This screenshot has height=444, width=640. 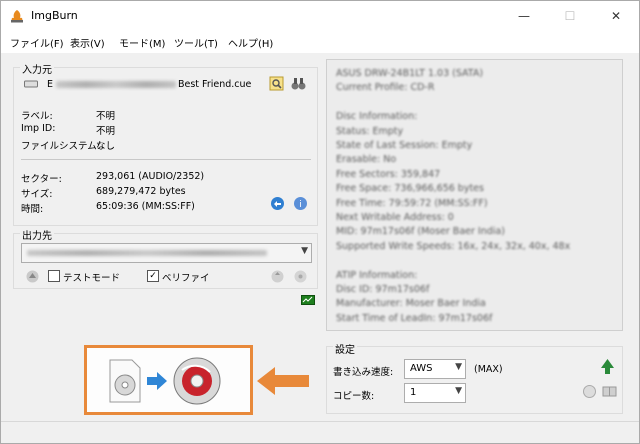 I want to click on drive-properties-icon, so click(x=300, y=276).